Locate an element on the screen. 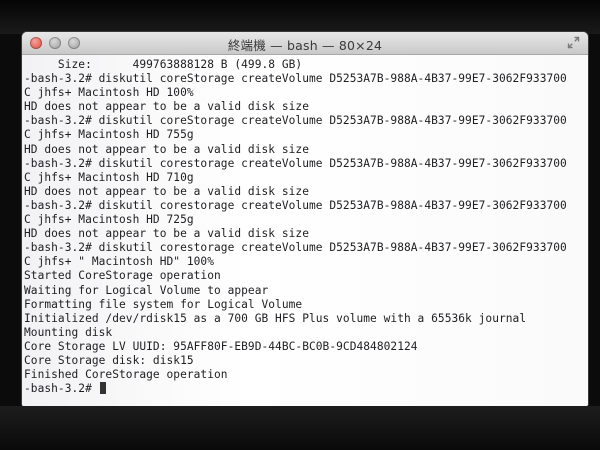 This screenshot has height=450, width=600. shell-prompt: -bash-3.2# is located at coordinates (61, 389).